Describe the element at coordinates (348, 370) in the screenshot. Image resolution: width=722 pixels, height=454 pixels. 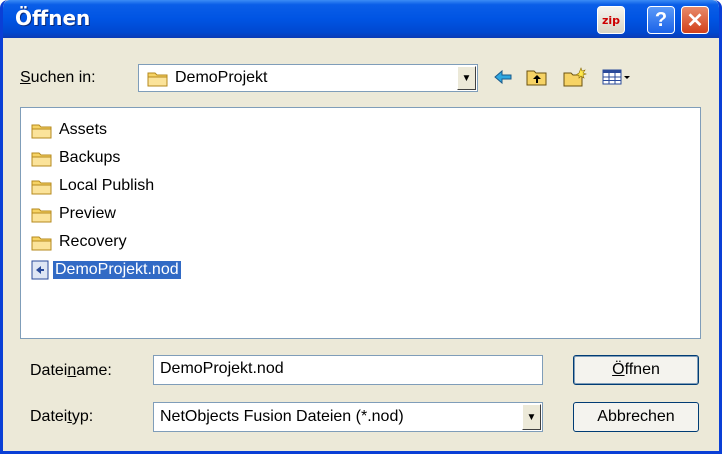
I see `filename-input: DemoProjekt.nod` at that location.